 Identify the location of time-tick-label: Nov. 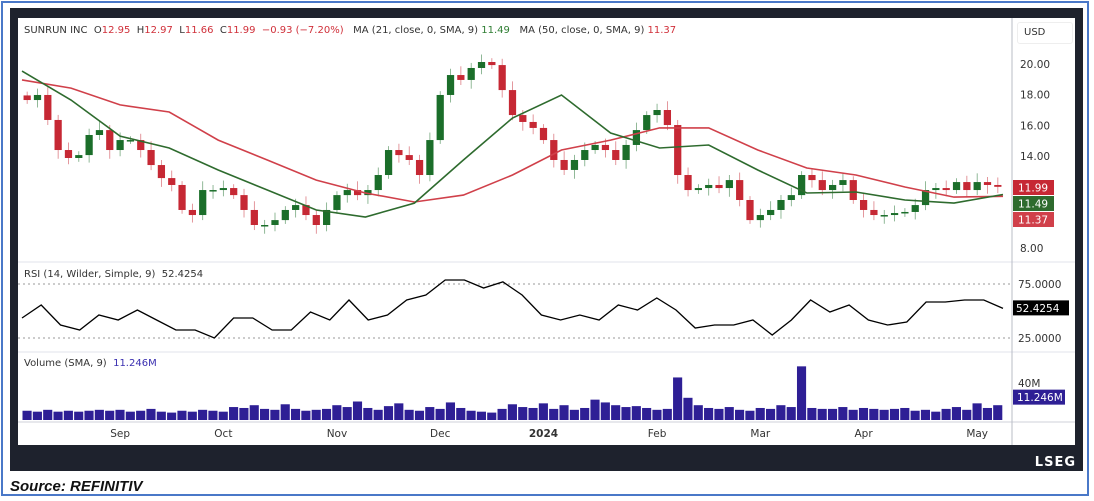
(337, 434).